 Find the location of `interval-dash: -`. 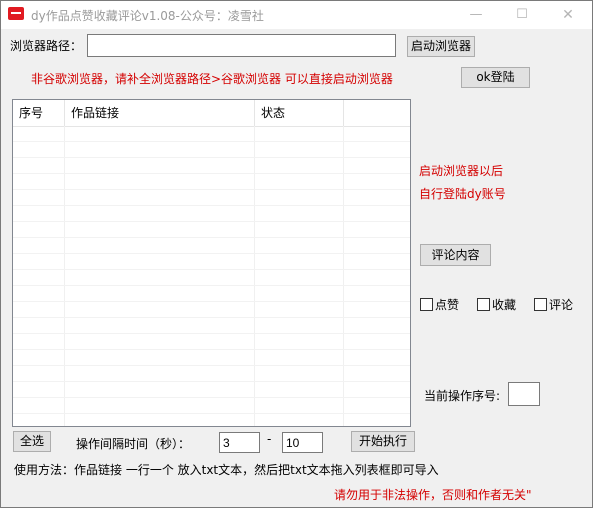

interval-dash: - is located at coordinates (269, 439).